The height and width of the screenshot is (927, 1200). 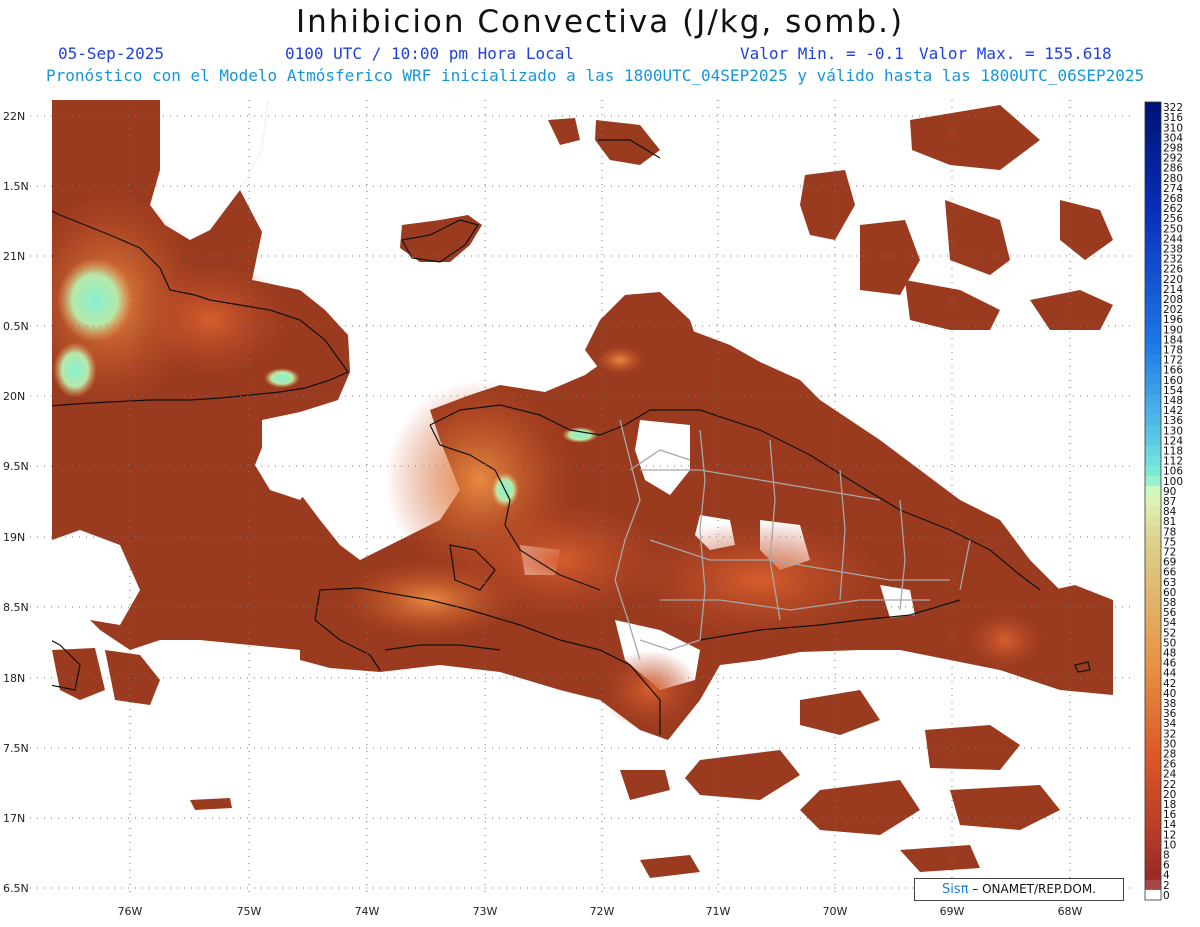 What do you see at coordinates (249, 911) in the screenshot?
I see `lon-label: 75W` at bounding box center [249, 911].